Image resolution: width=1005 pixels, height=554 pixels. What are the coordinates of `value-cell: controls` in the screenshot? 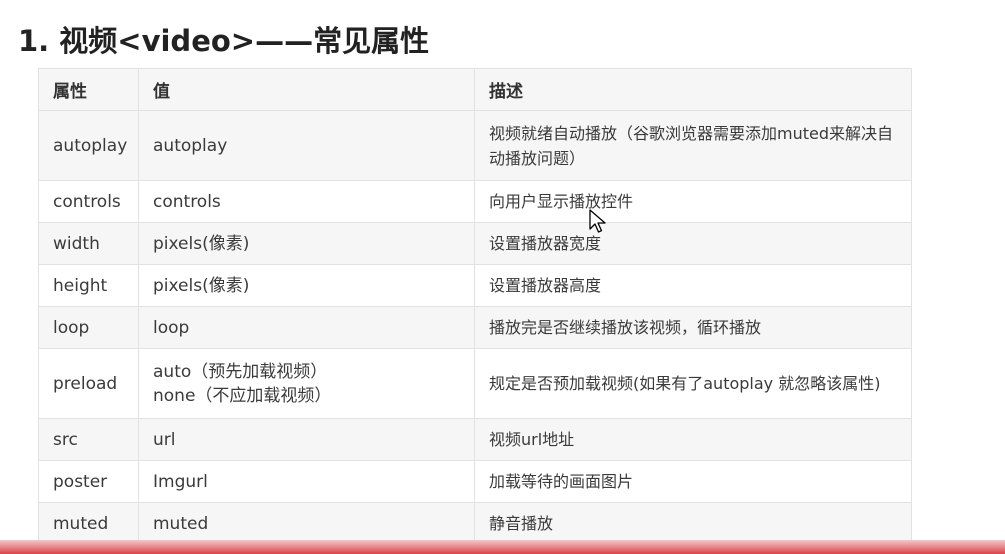 It's located at (306, 201).